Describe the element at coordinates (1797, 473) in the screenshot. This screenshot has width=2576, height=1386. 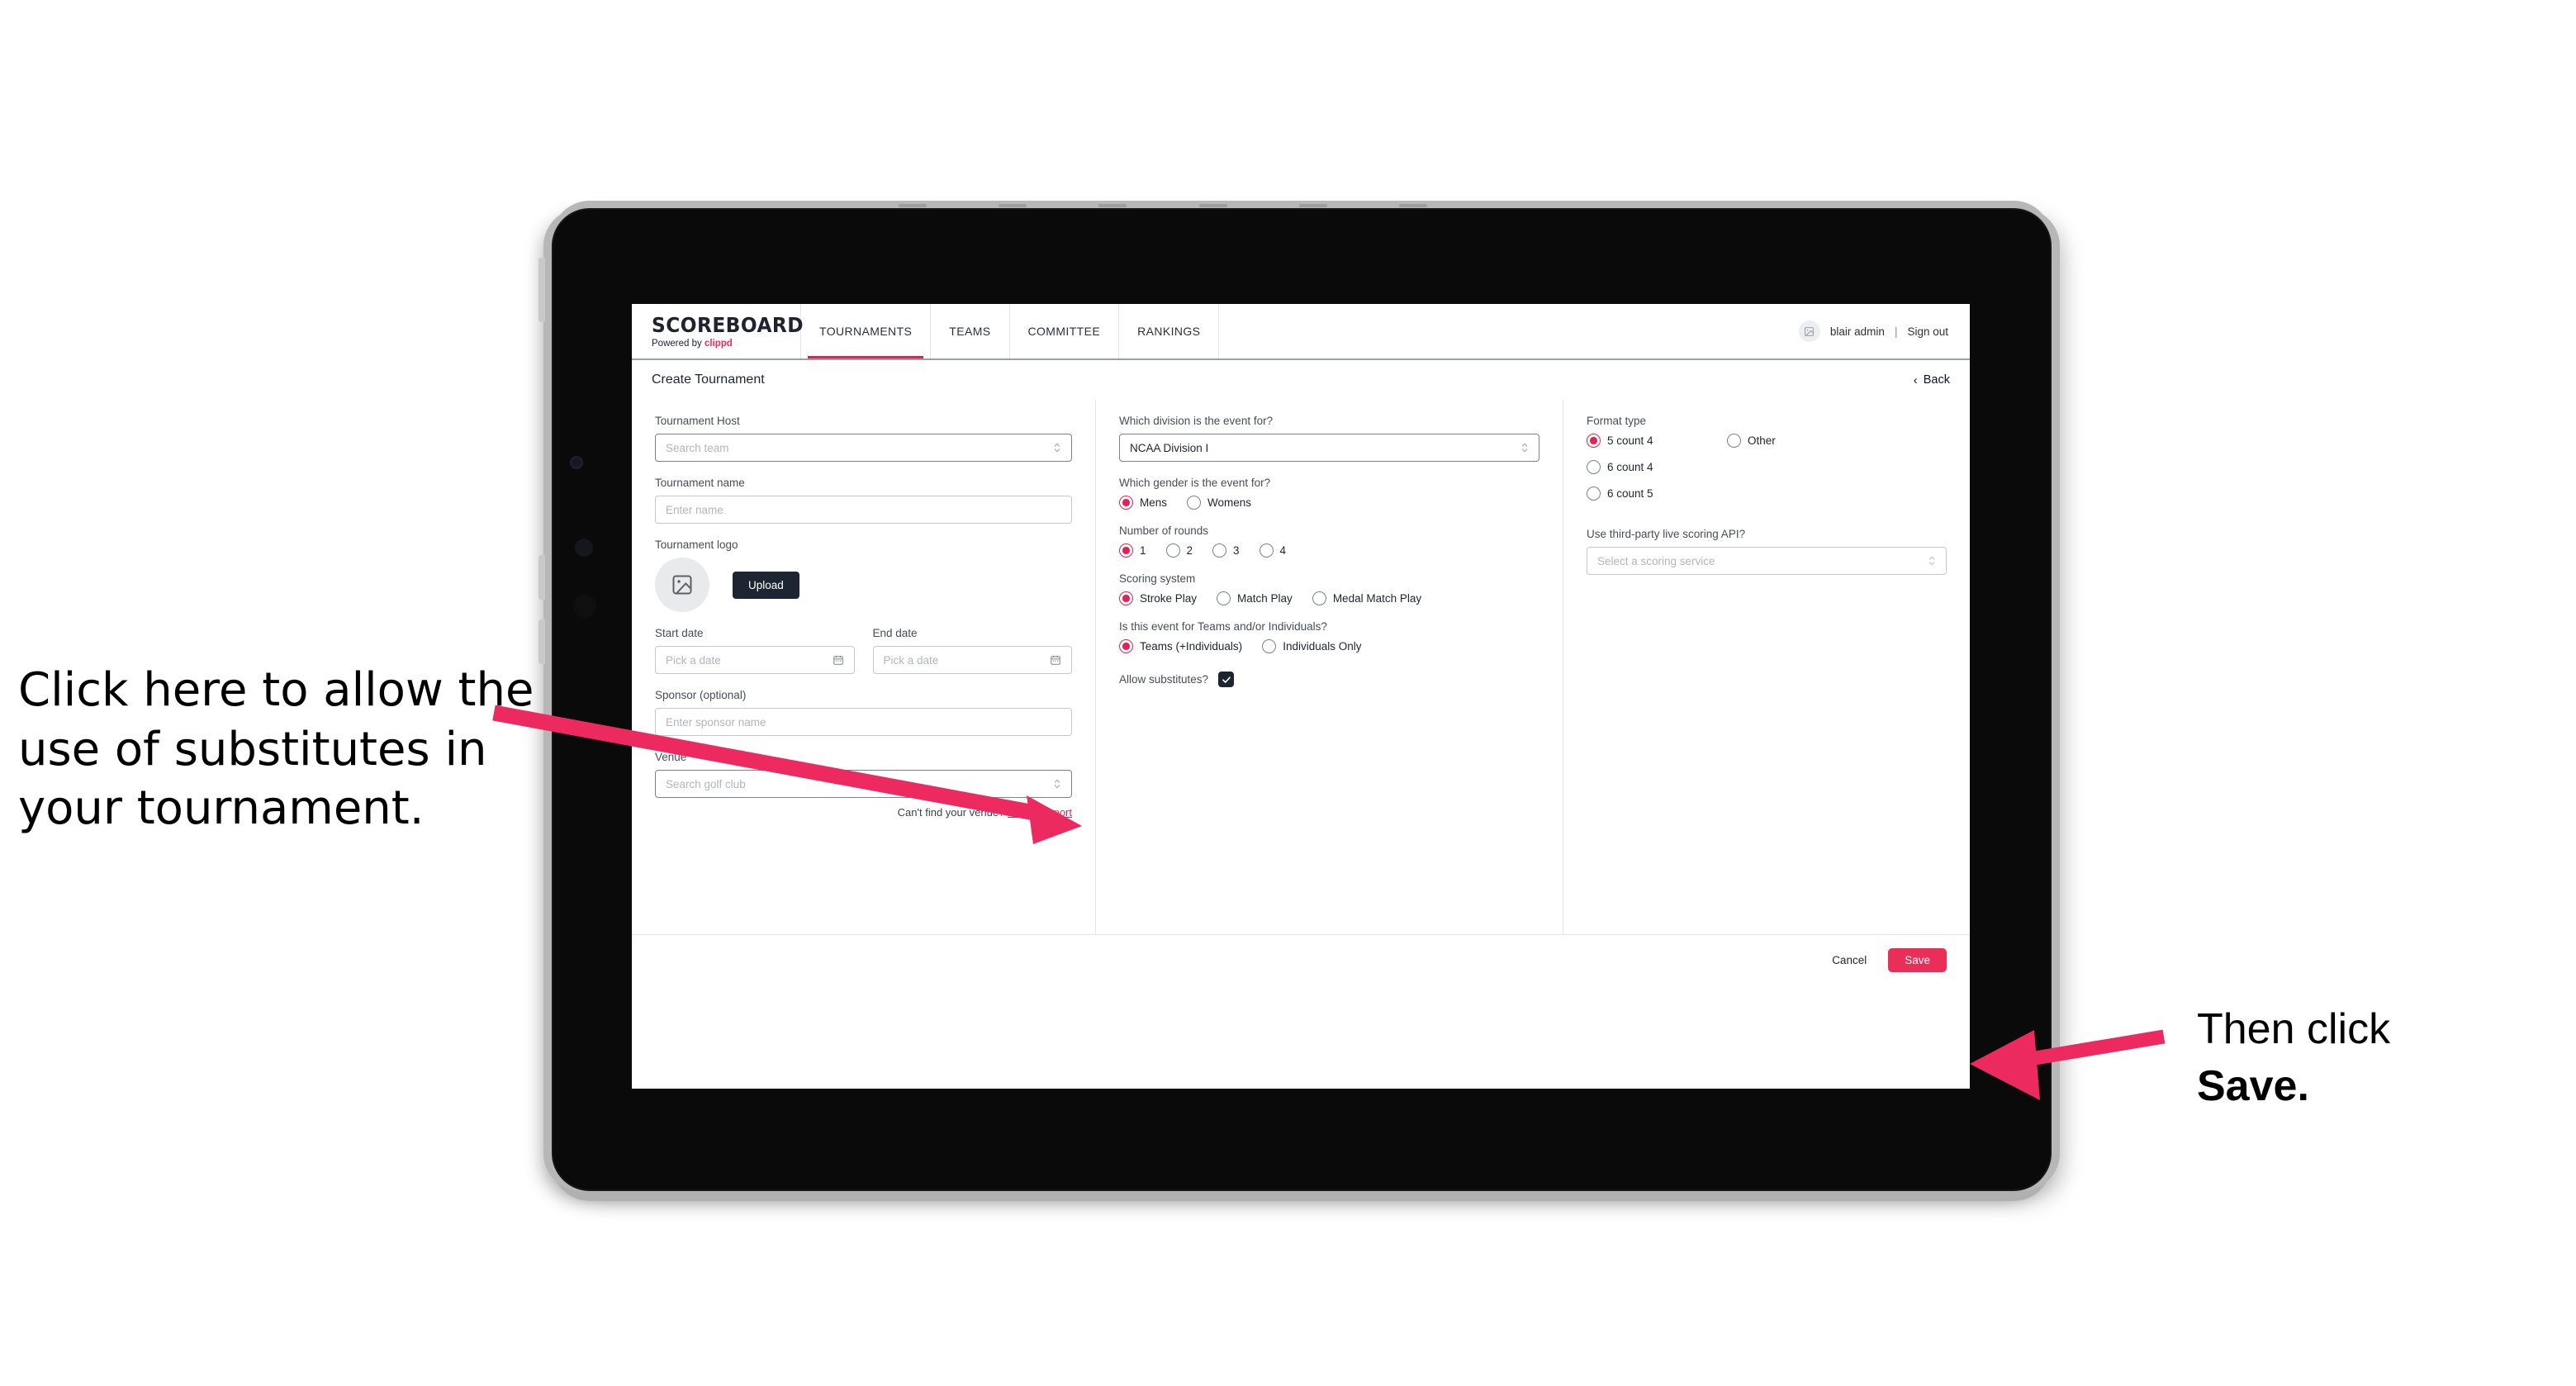
I see `format-options-column-b: Other` at that location.